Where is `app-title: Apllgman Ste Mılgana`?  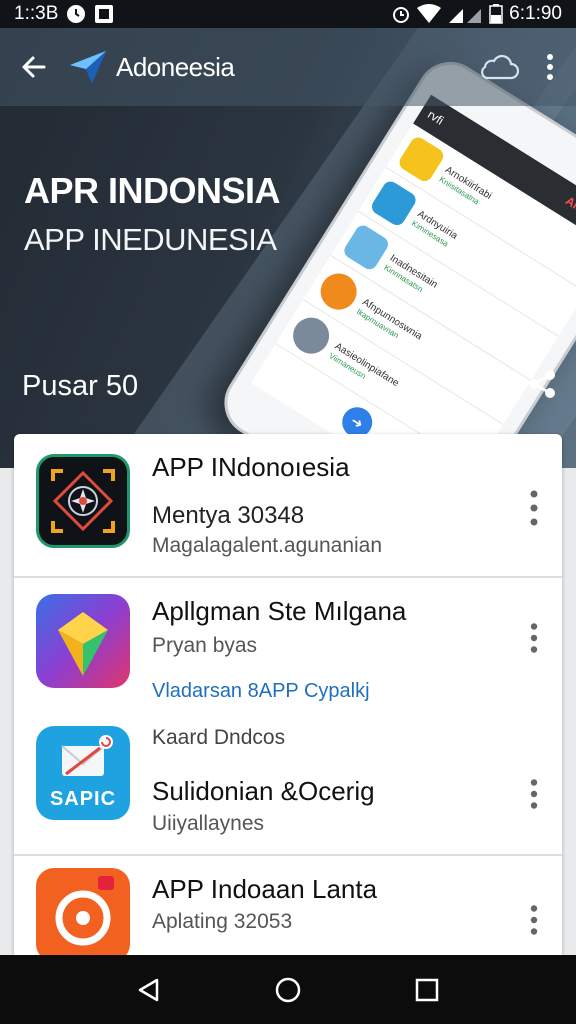
app-title: Apllgman Ste Mılgana is located at coordinates (279, 611).